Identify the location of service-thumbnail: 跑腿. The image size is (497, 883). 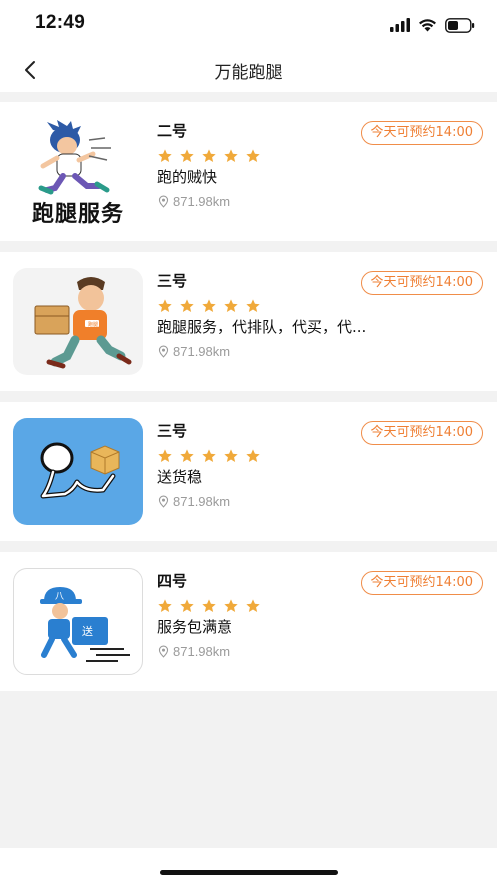
(78, 321).